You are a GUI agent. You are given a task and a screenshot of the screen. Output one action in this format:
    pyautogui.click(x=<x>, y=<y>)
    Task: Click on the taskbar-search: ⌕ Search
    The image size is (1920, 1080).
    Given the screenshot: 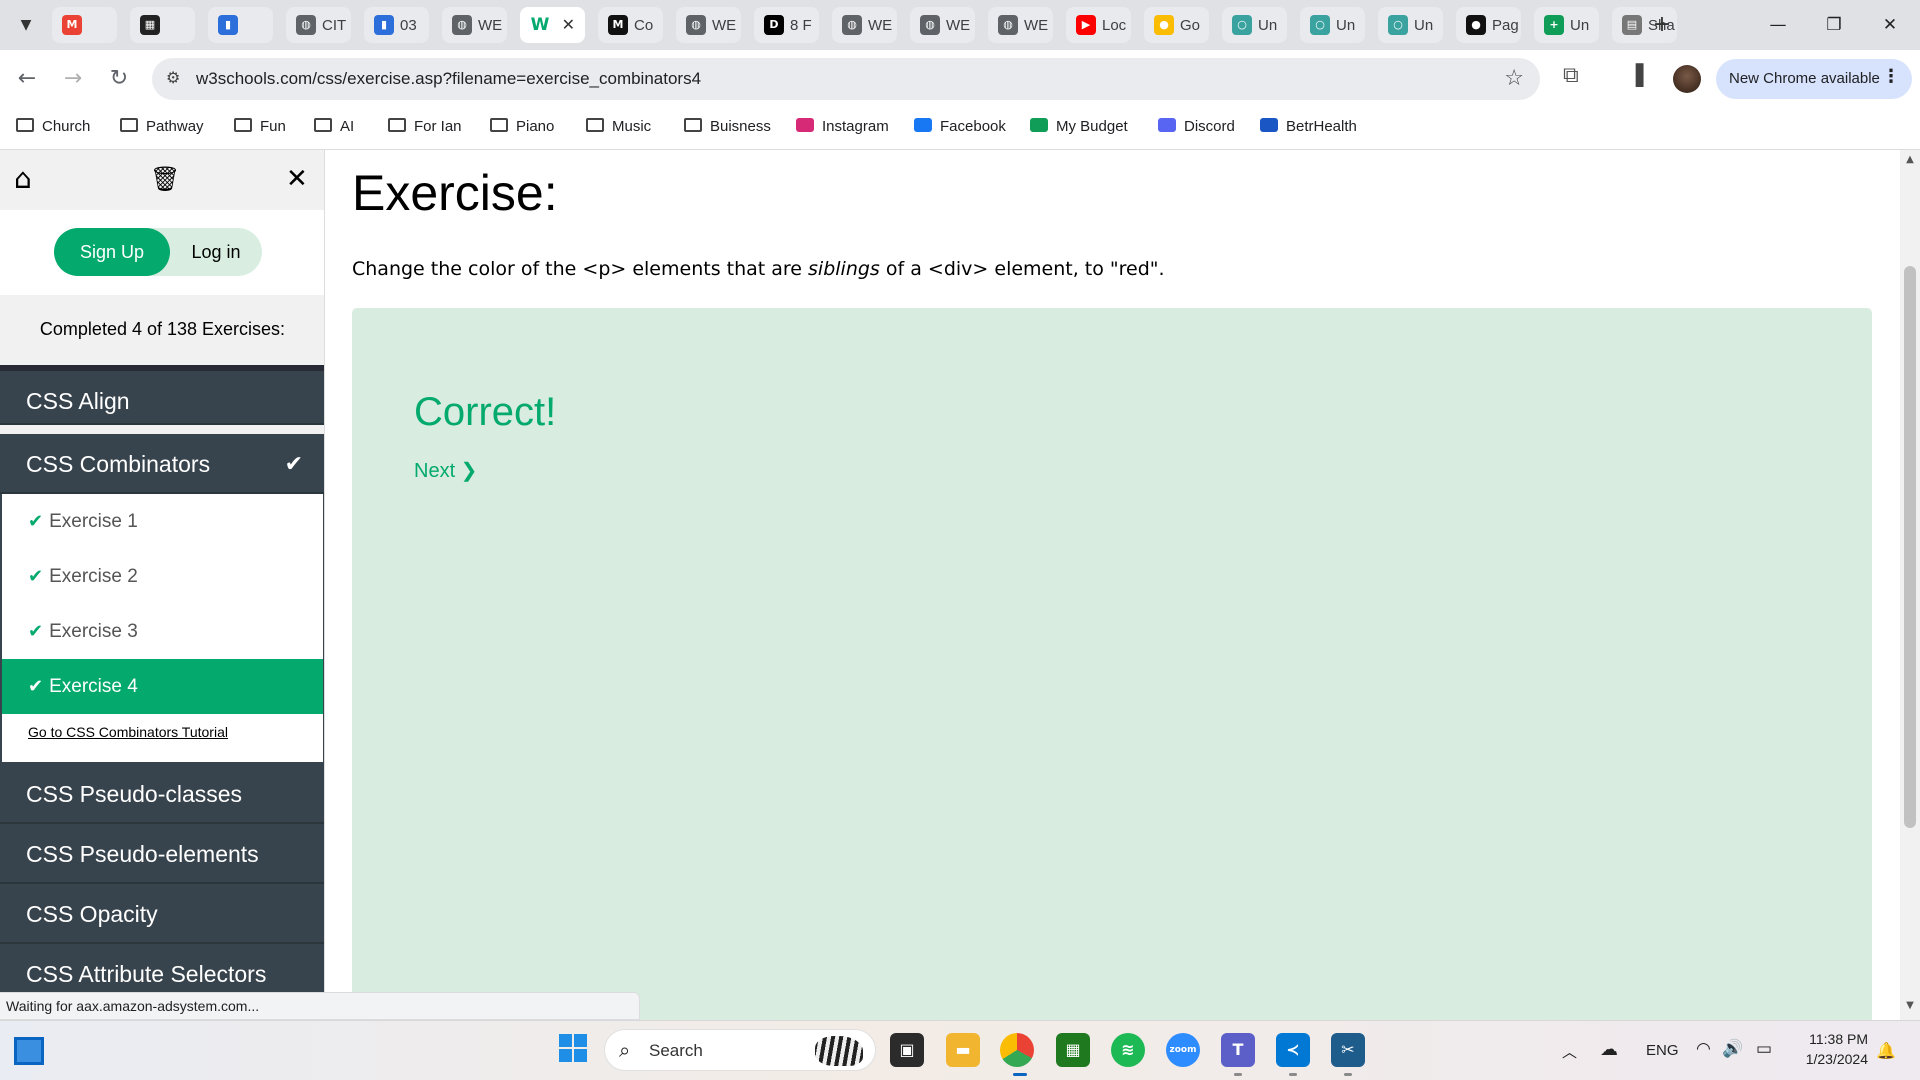 What is the action you would take?
    pyautogui.click(x=740, y=1050)
    